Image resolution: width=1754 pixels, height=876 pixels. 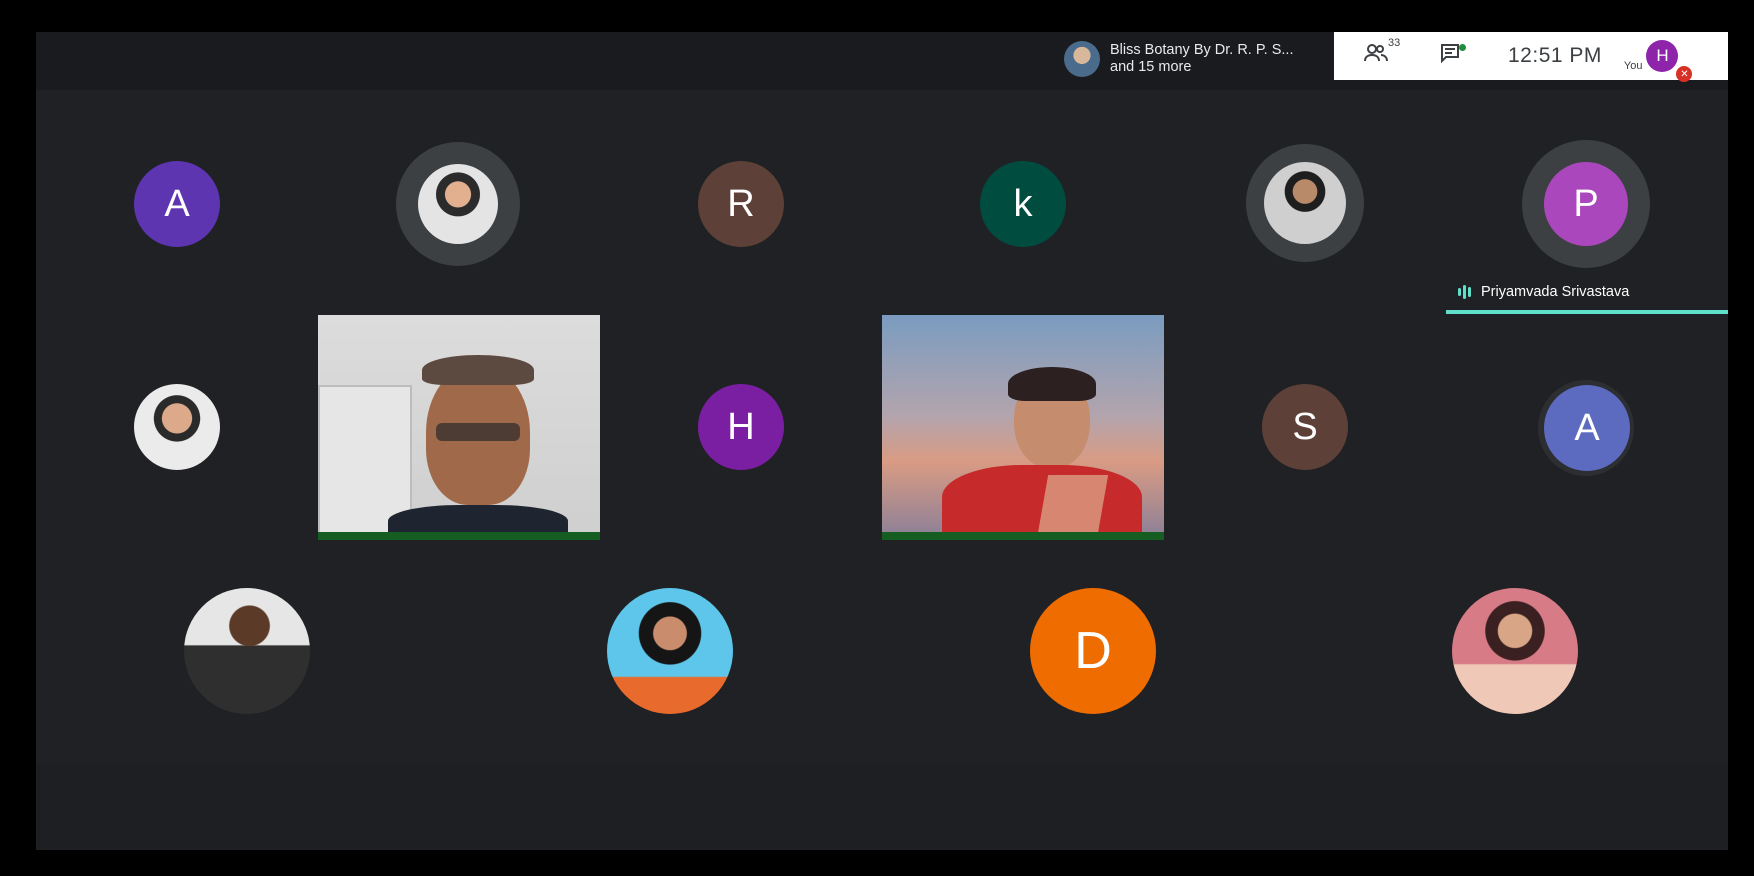 I want to click on chat-notification-dot, so click(x=1462, y=47).